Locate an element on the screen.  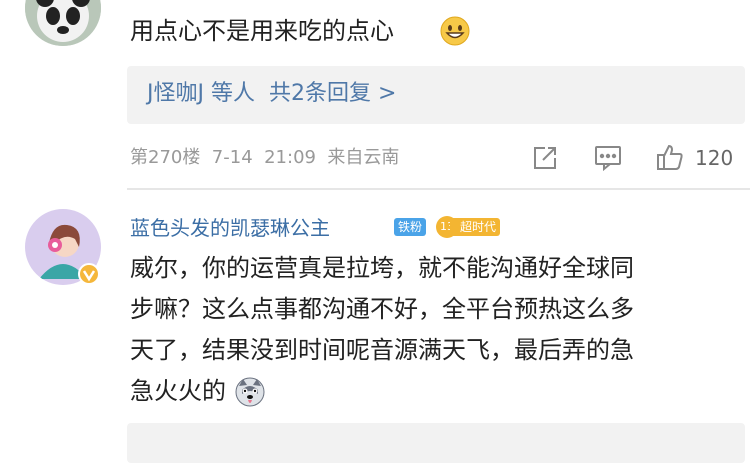
verified-badge-icon is located at coordinates (89, 274).